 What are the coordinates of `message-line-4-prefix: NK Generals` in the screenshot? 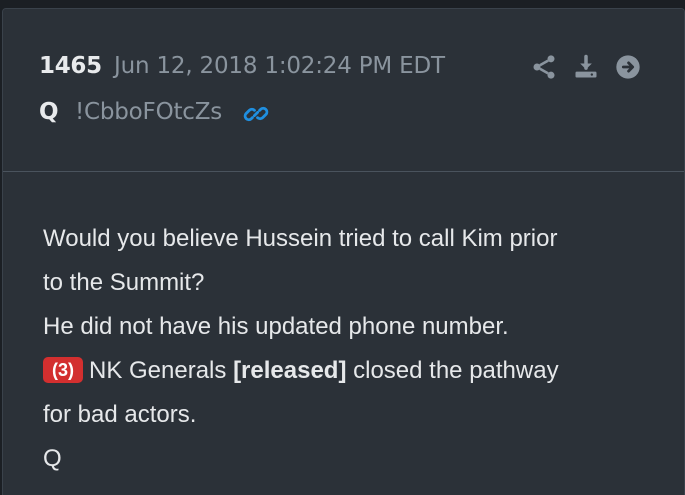 It's located at (161, 370).